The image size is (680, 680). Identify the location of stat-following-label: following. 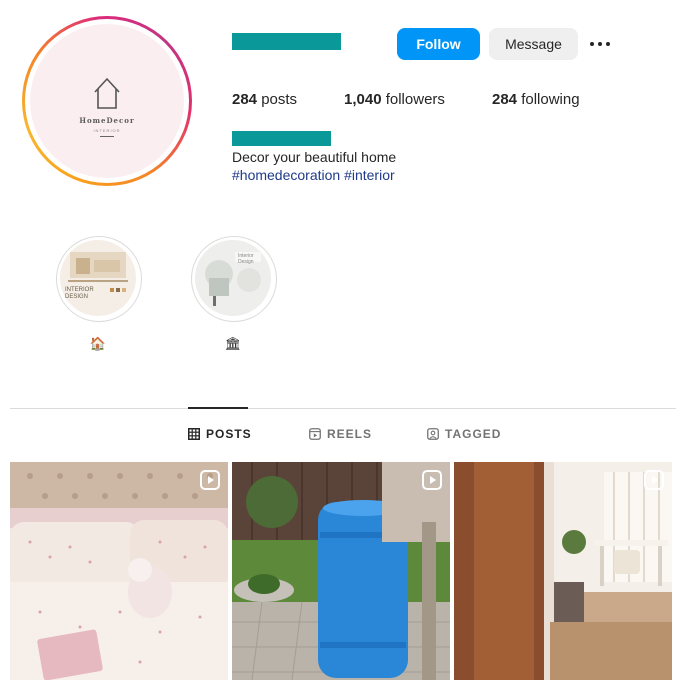
(550, 99).